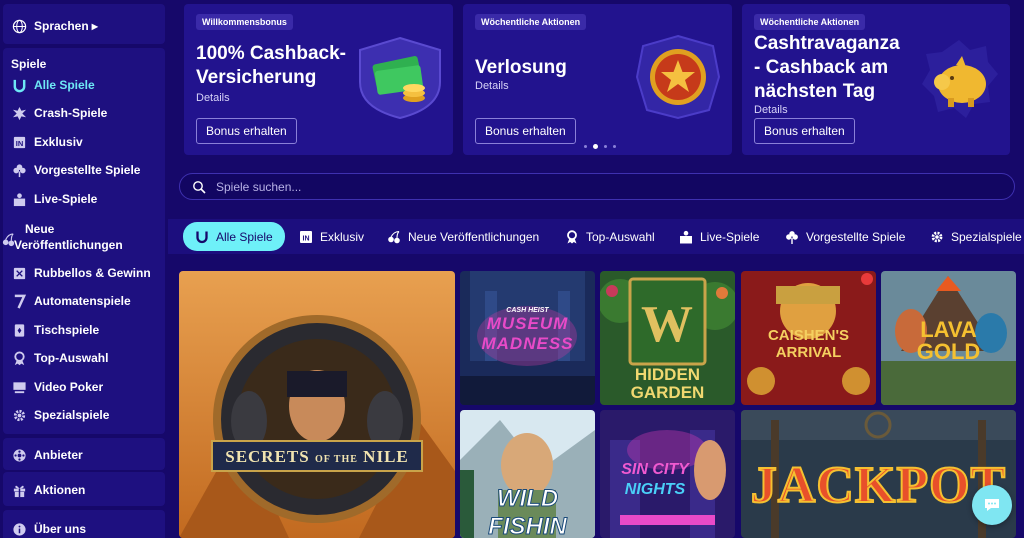  What do you see at coordinates (66, 199) in the screenshot?
I see `sidebar-item-label: Live-Spiele` at bounding box center [66, 199].